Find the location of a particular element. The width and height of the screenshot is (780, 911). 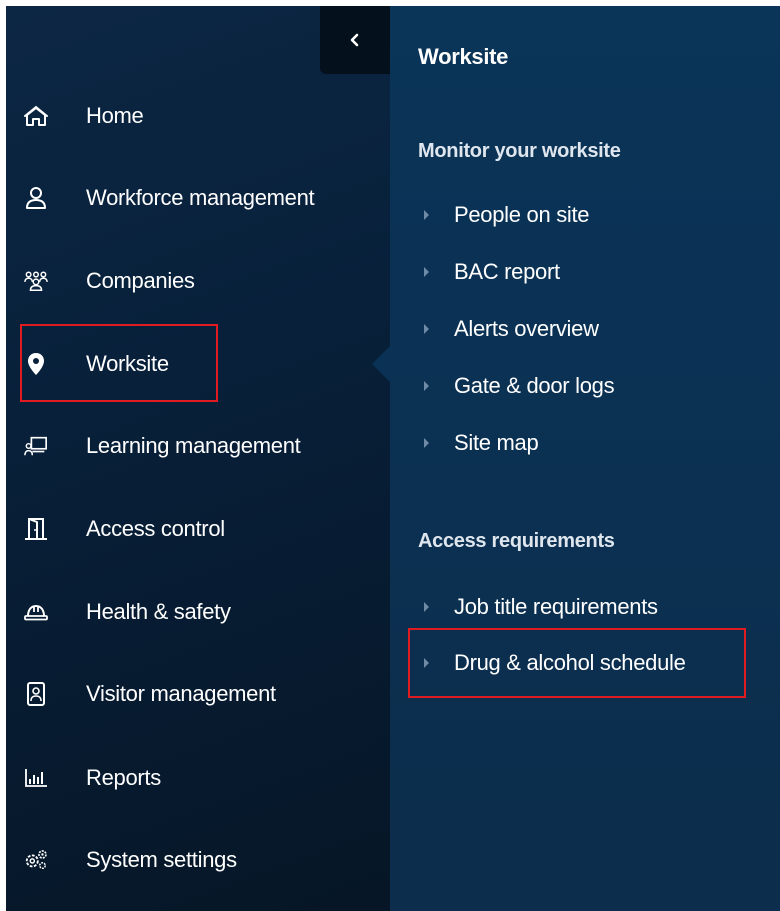

sidebar-item-label: Health & safety is located at coordinates (158, 611).